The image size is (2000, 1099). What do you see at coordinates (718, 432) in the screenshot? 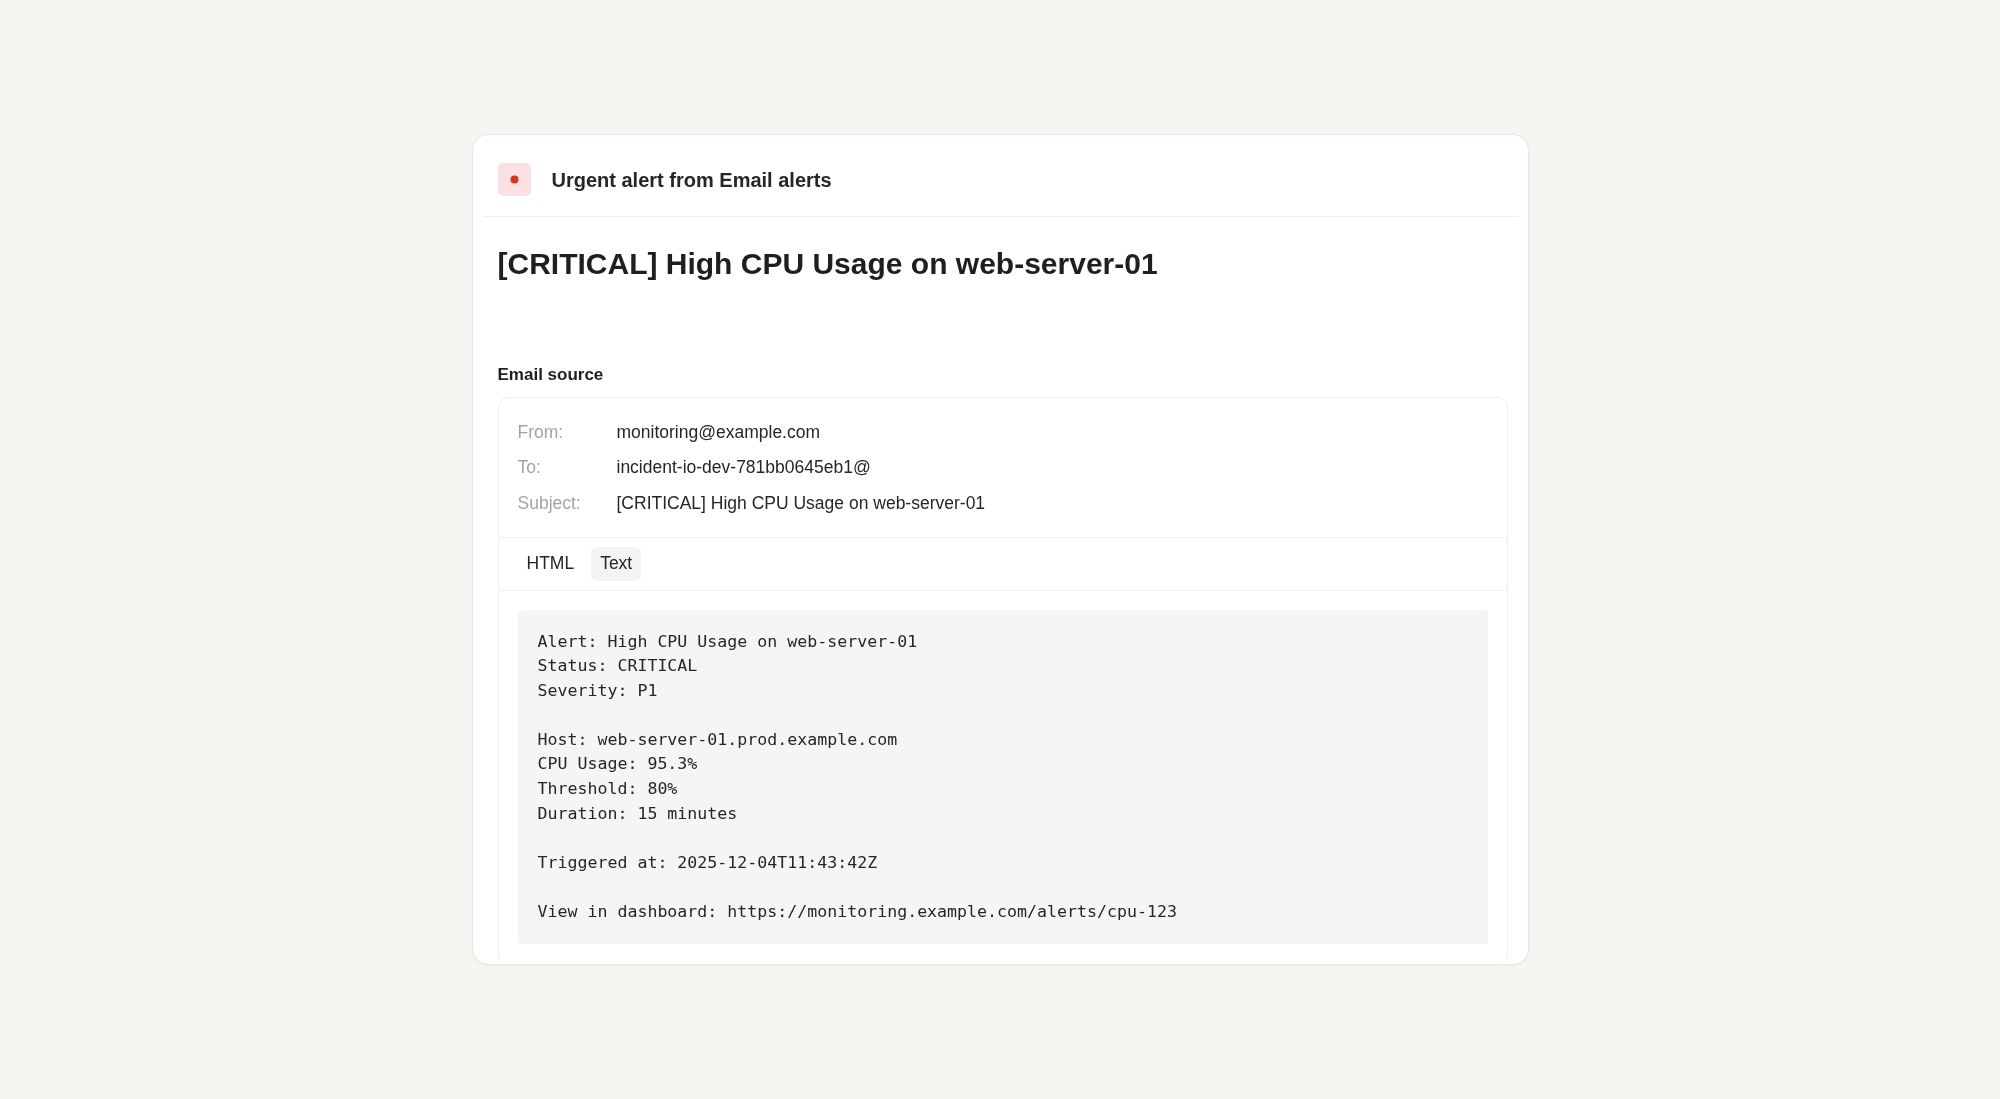
I see `field-value: monitoring@example.com` at bounding box center [718, 432].